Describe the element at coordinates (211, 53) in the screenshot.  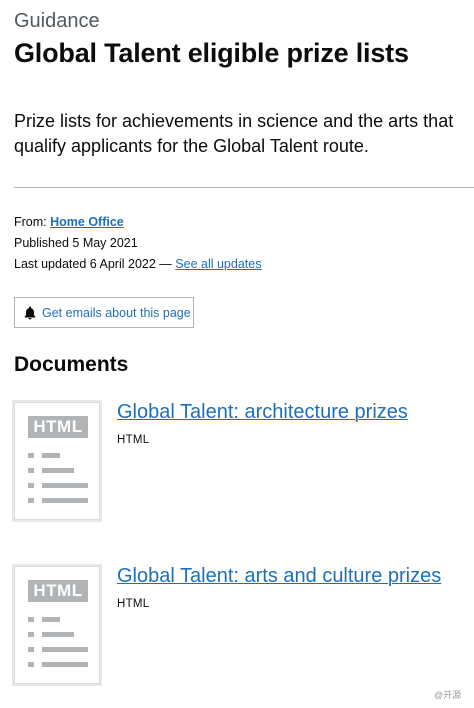
I see `page-title: Global Talent eligible prize lists` at that location.